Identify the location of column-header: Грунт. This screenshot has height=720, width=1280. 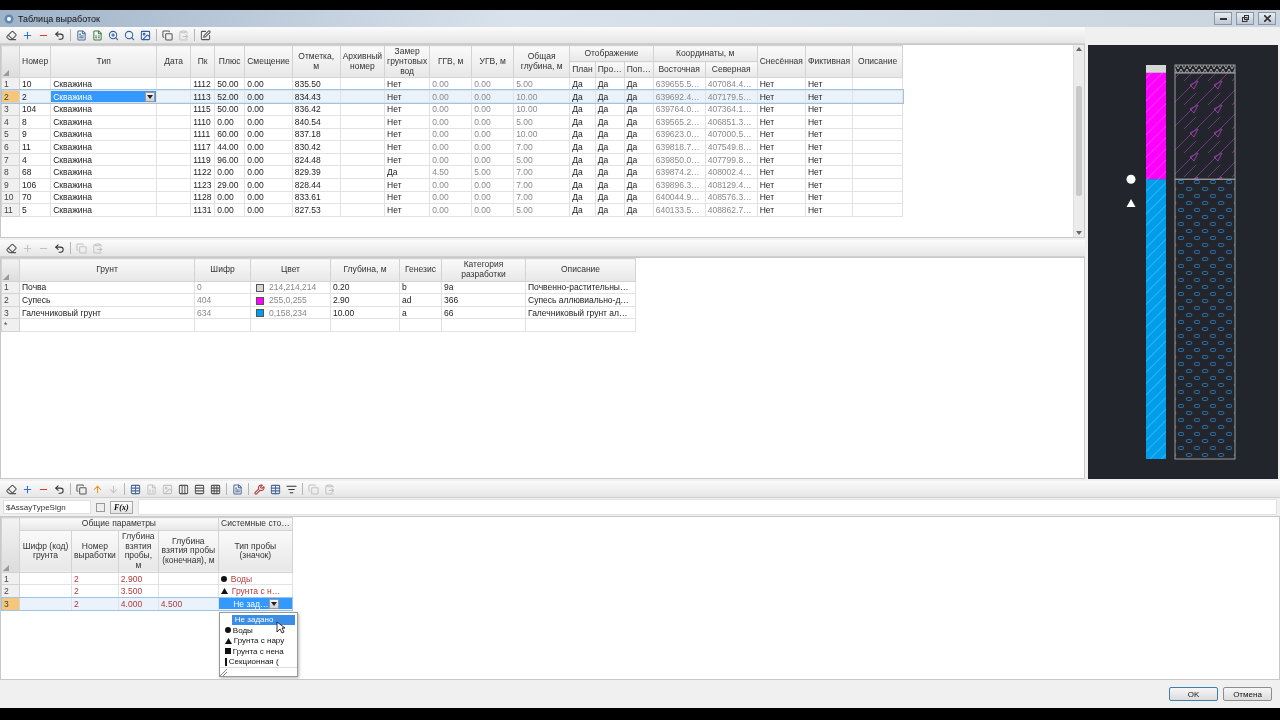
(107, 270).